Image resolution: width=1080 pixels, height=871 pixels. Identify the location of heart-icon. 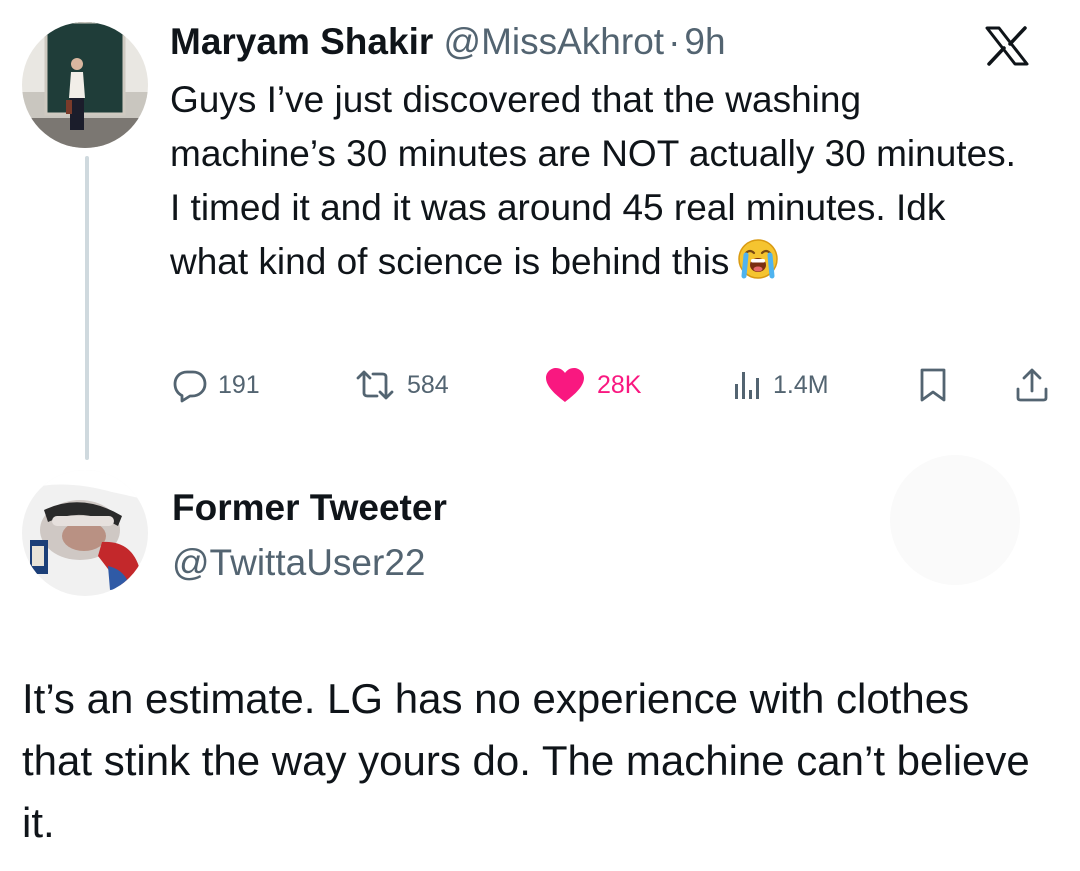
(565, 385).